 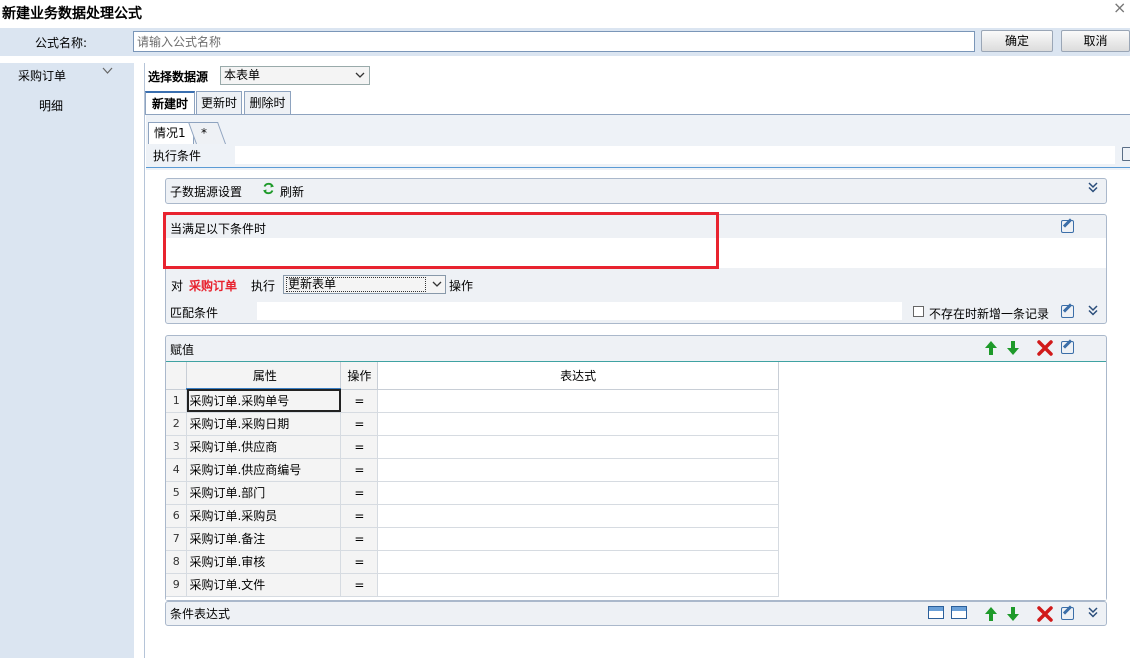 What do you see at coordinates (67, 360) in the screenshot?
I see `sidebar` at bounding box center [67, 360].